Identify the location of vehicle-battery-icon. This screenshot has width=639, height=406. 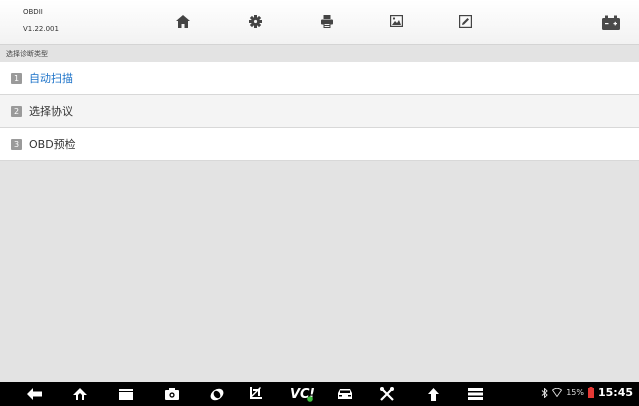
(611, 22).